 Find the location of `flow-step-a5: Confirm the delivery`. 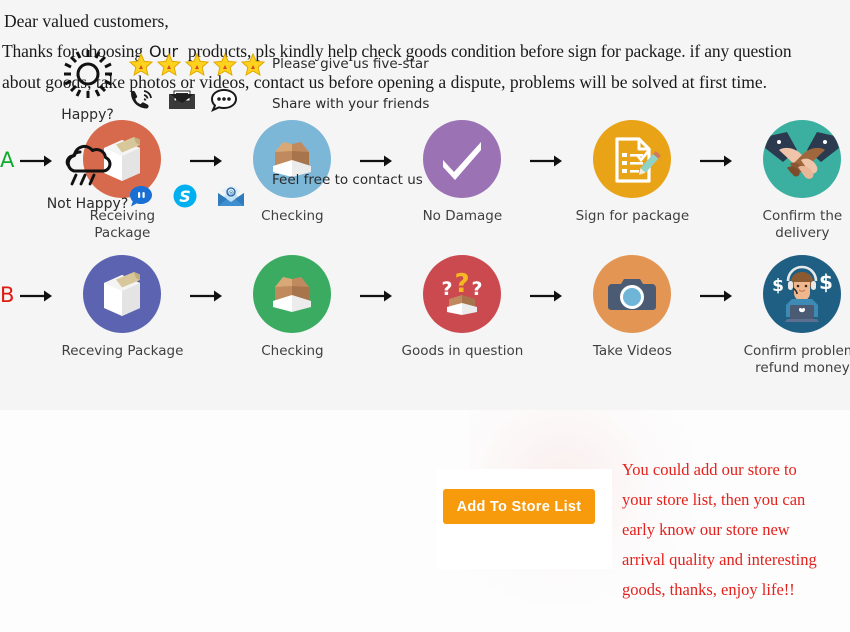

flow-step-a5: Confirm the delivery is located at coordinates (795, 181).